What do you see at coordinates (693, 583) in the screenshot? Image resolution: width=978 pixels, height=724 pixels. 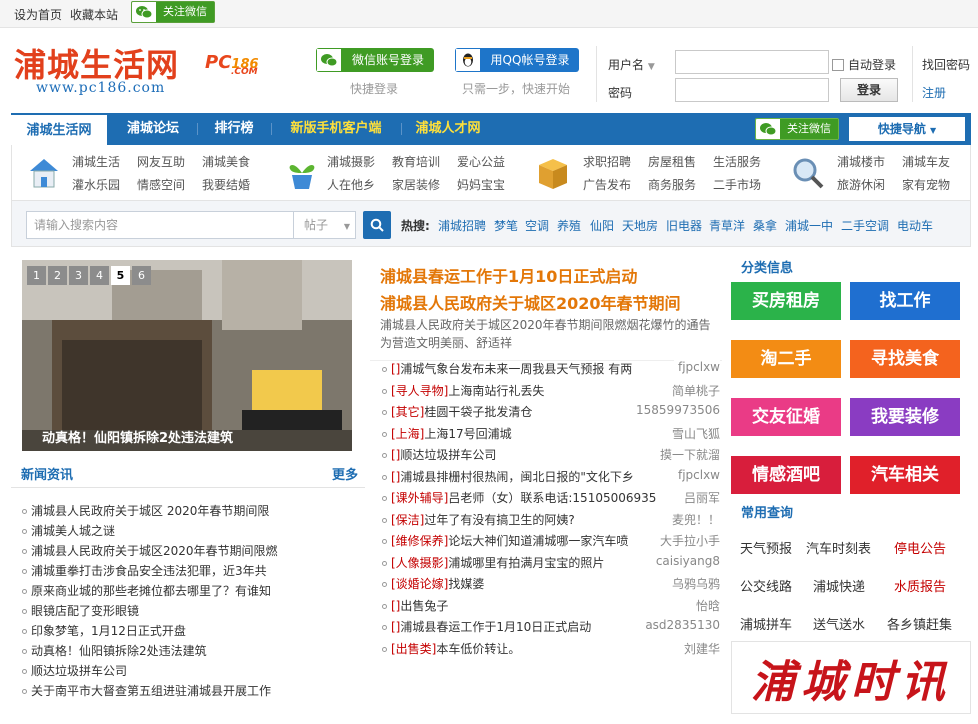 I see `post-author: 乌鸦乌鸦` at bounding box center [693, 583].